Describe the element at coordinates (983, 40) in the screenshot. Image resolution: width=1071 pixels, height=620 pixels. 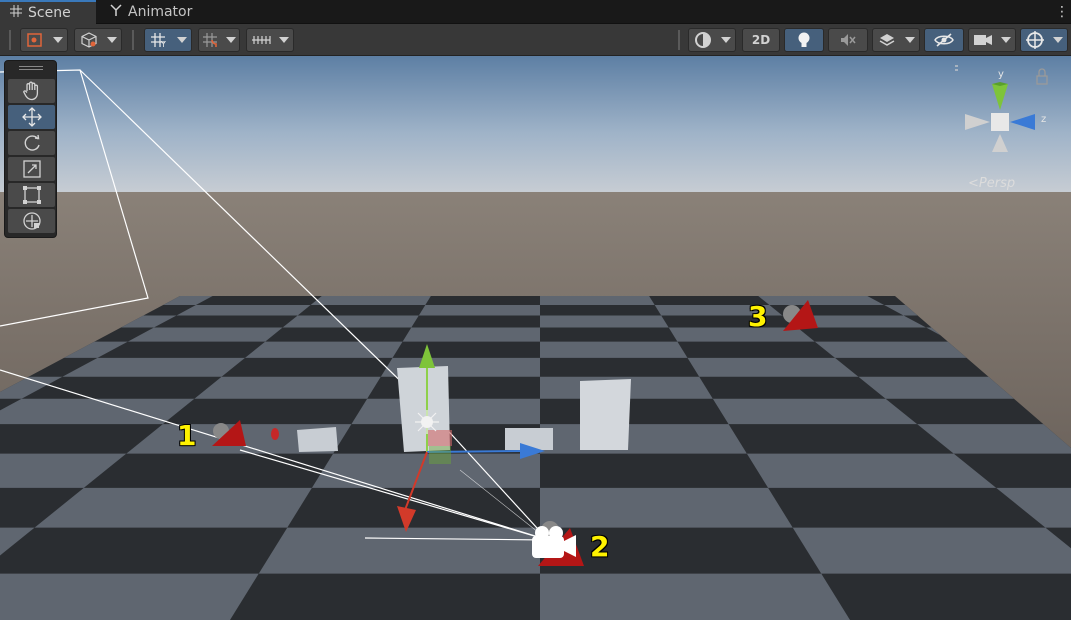
I see `video-camera-icon` at that location.